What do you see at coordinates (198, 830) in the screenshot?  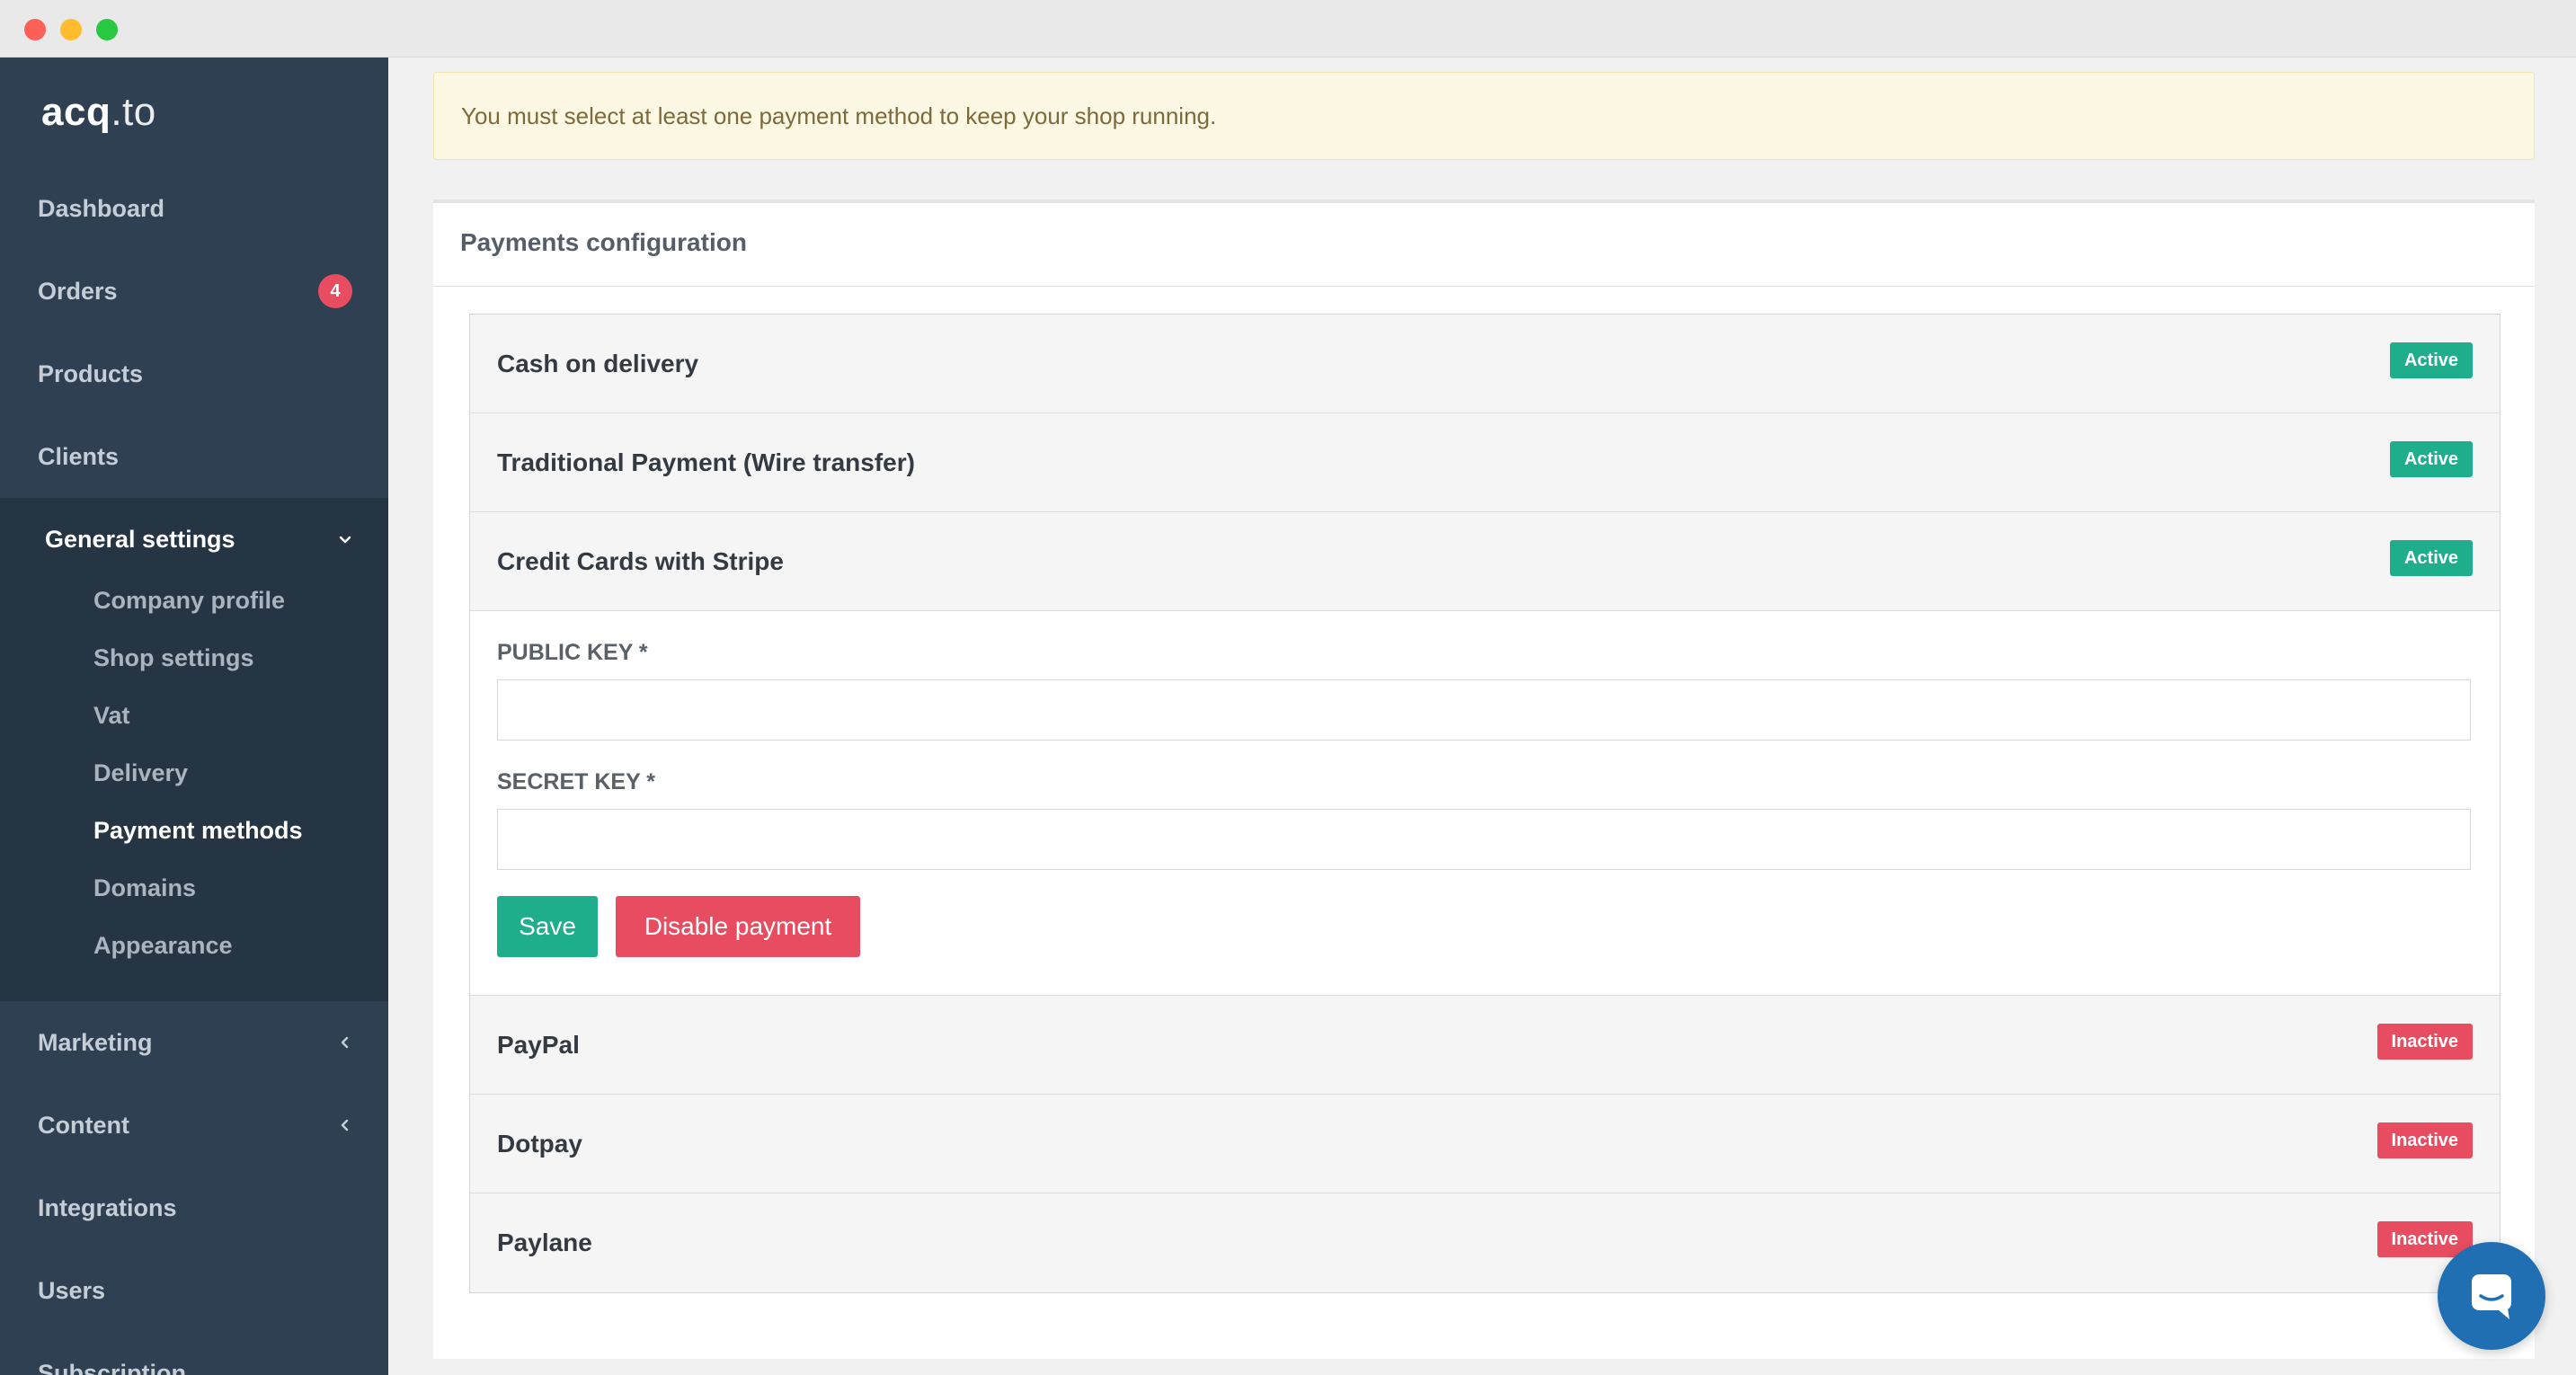 I see `sidebar-subitem-payment-methods: Payment methods` at bounding box center [198, 830].